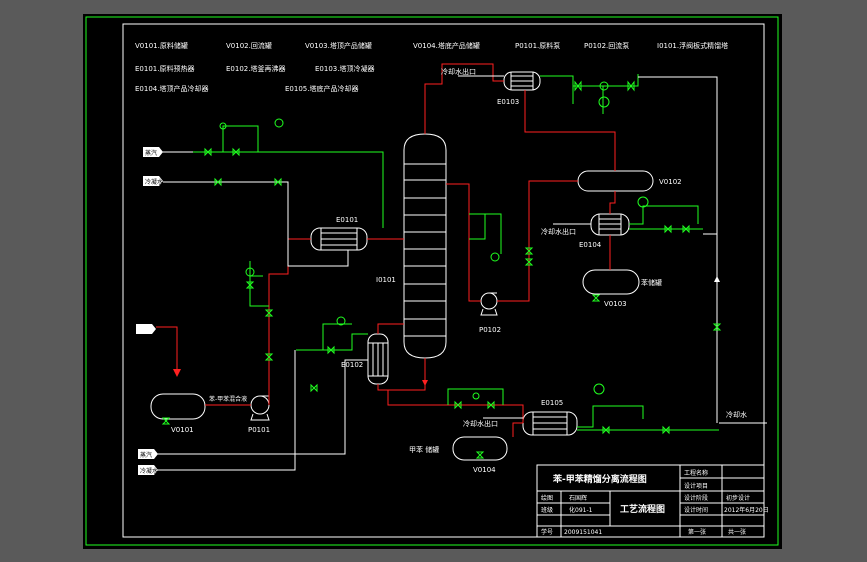 The image size is (867, 562). I want to click on legend-e0102: E0102.塔釜再沸器, so click(255, 68).